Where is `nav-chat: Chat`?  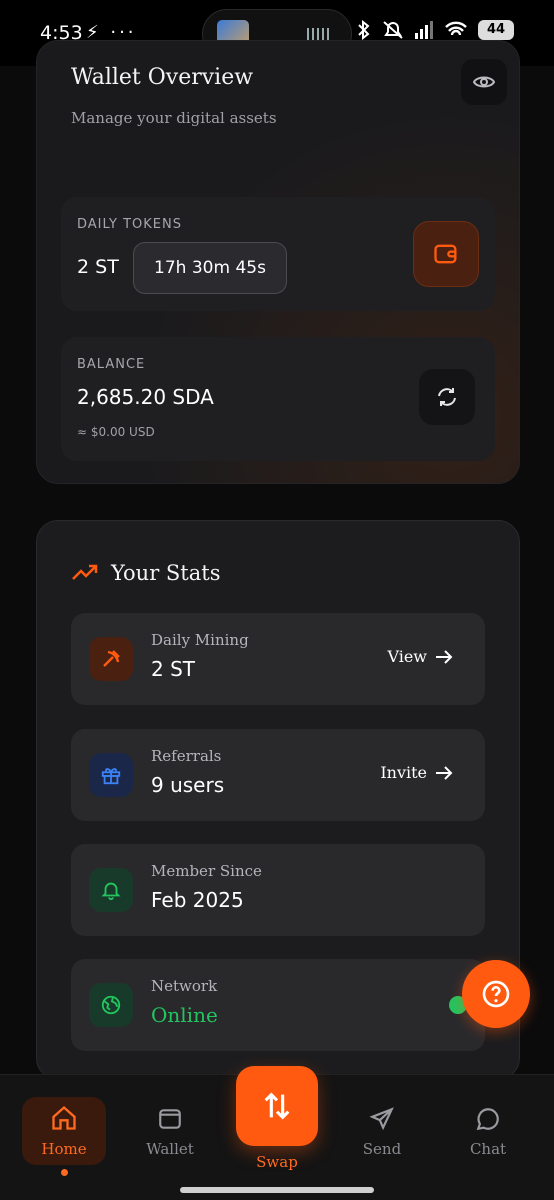 nav-chat: Chat is located at coordinates (488, 1132).